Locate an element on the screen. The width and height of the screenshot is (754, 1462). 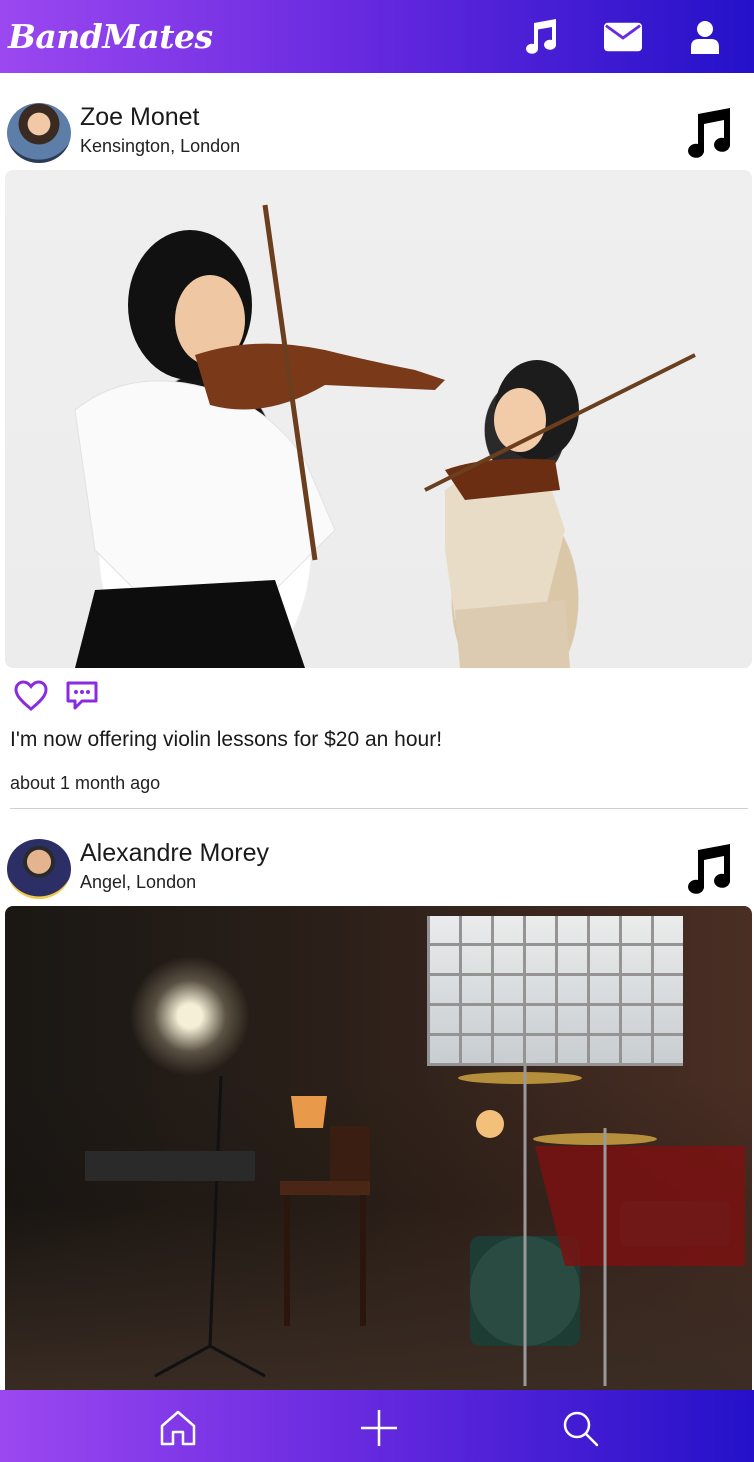
post-user-name: Alexandre Morey is located at coordinates (174, 853).